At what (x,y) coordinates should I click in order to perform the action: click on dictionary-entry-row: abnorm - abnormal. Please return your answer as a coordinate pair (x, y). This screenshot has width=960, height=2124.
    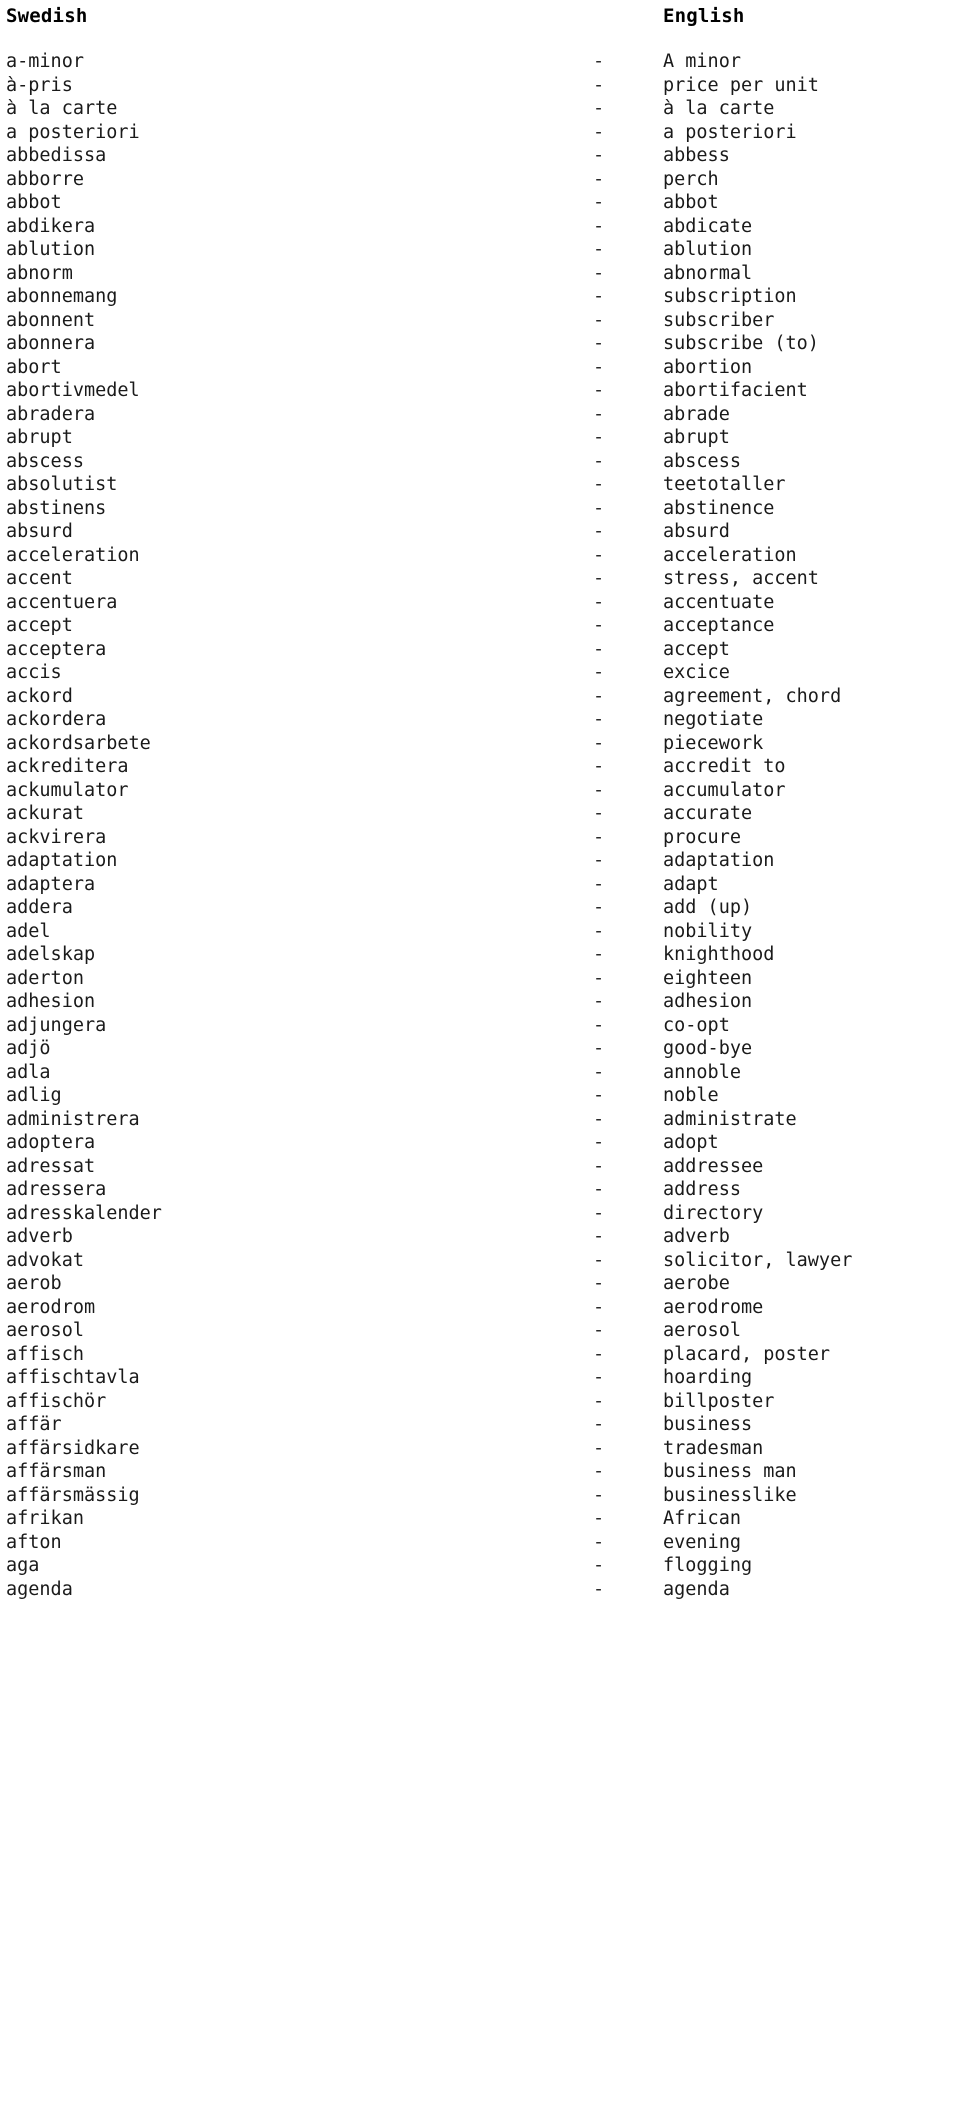
    Looking at the image, I should click on (480, 274).